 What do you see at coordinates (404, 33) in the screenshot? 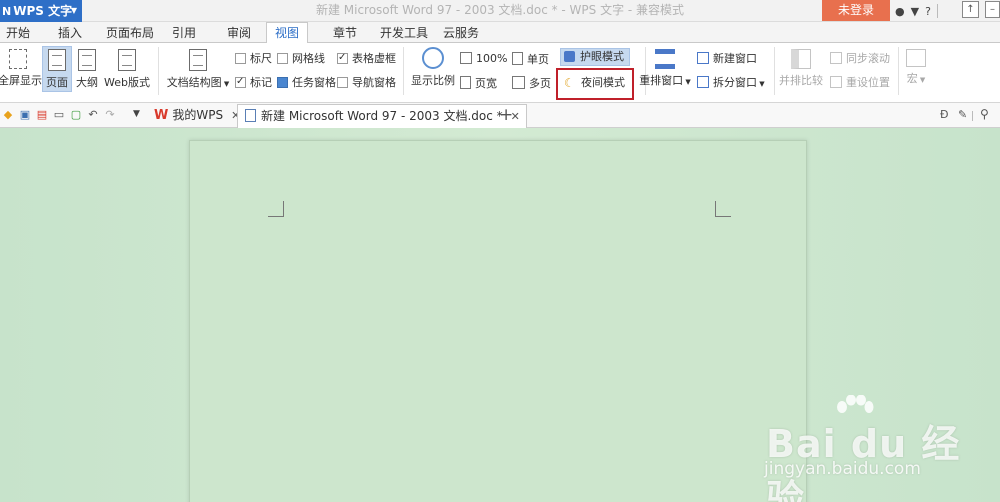
I see `tab-developer: 开发工具` at bounding box center [404, 33].